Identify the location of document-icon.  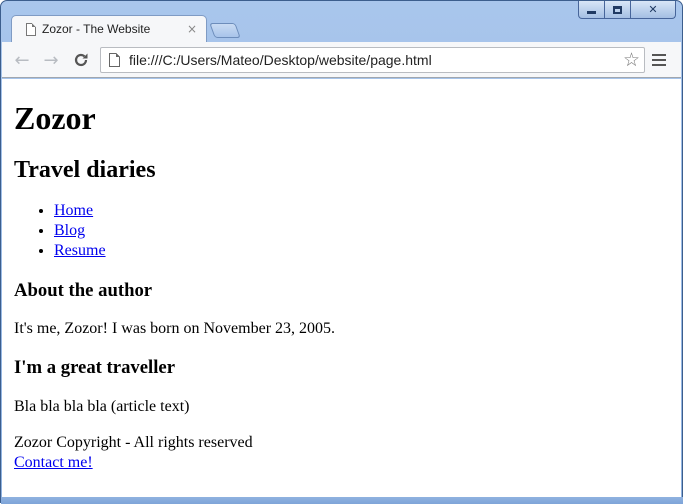
(31, 29).